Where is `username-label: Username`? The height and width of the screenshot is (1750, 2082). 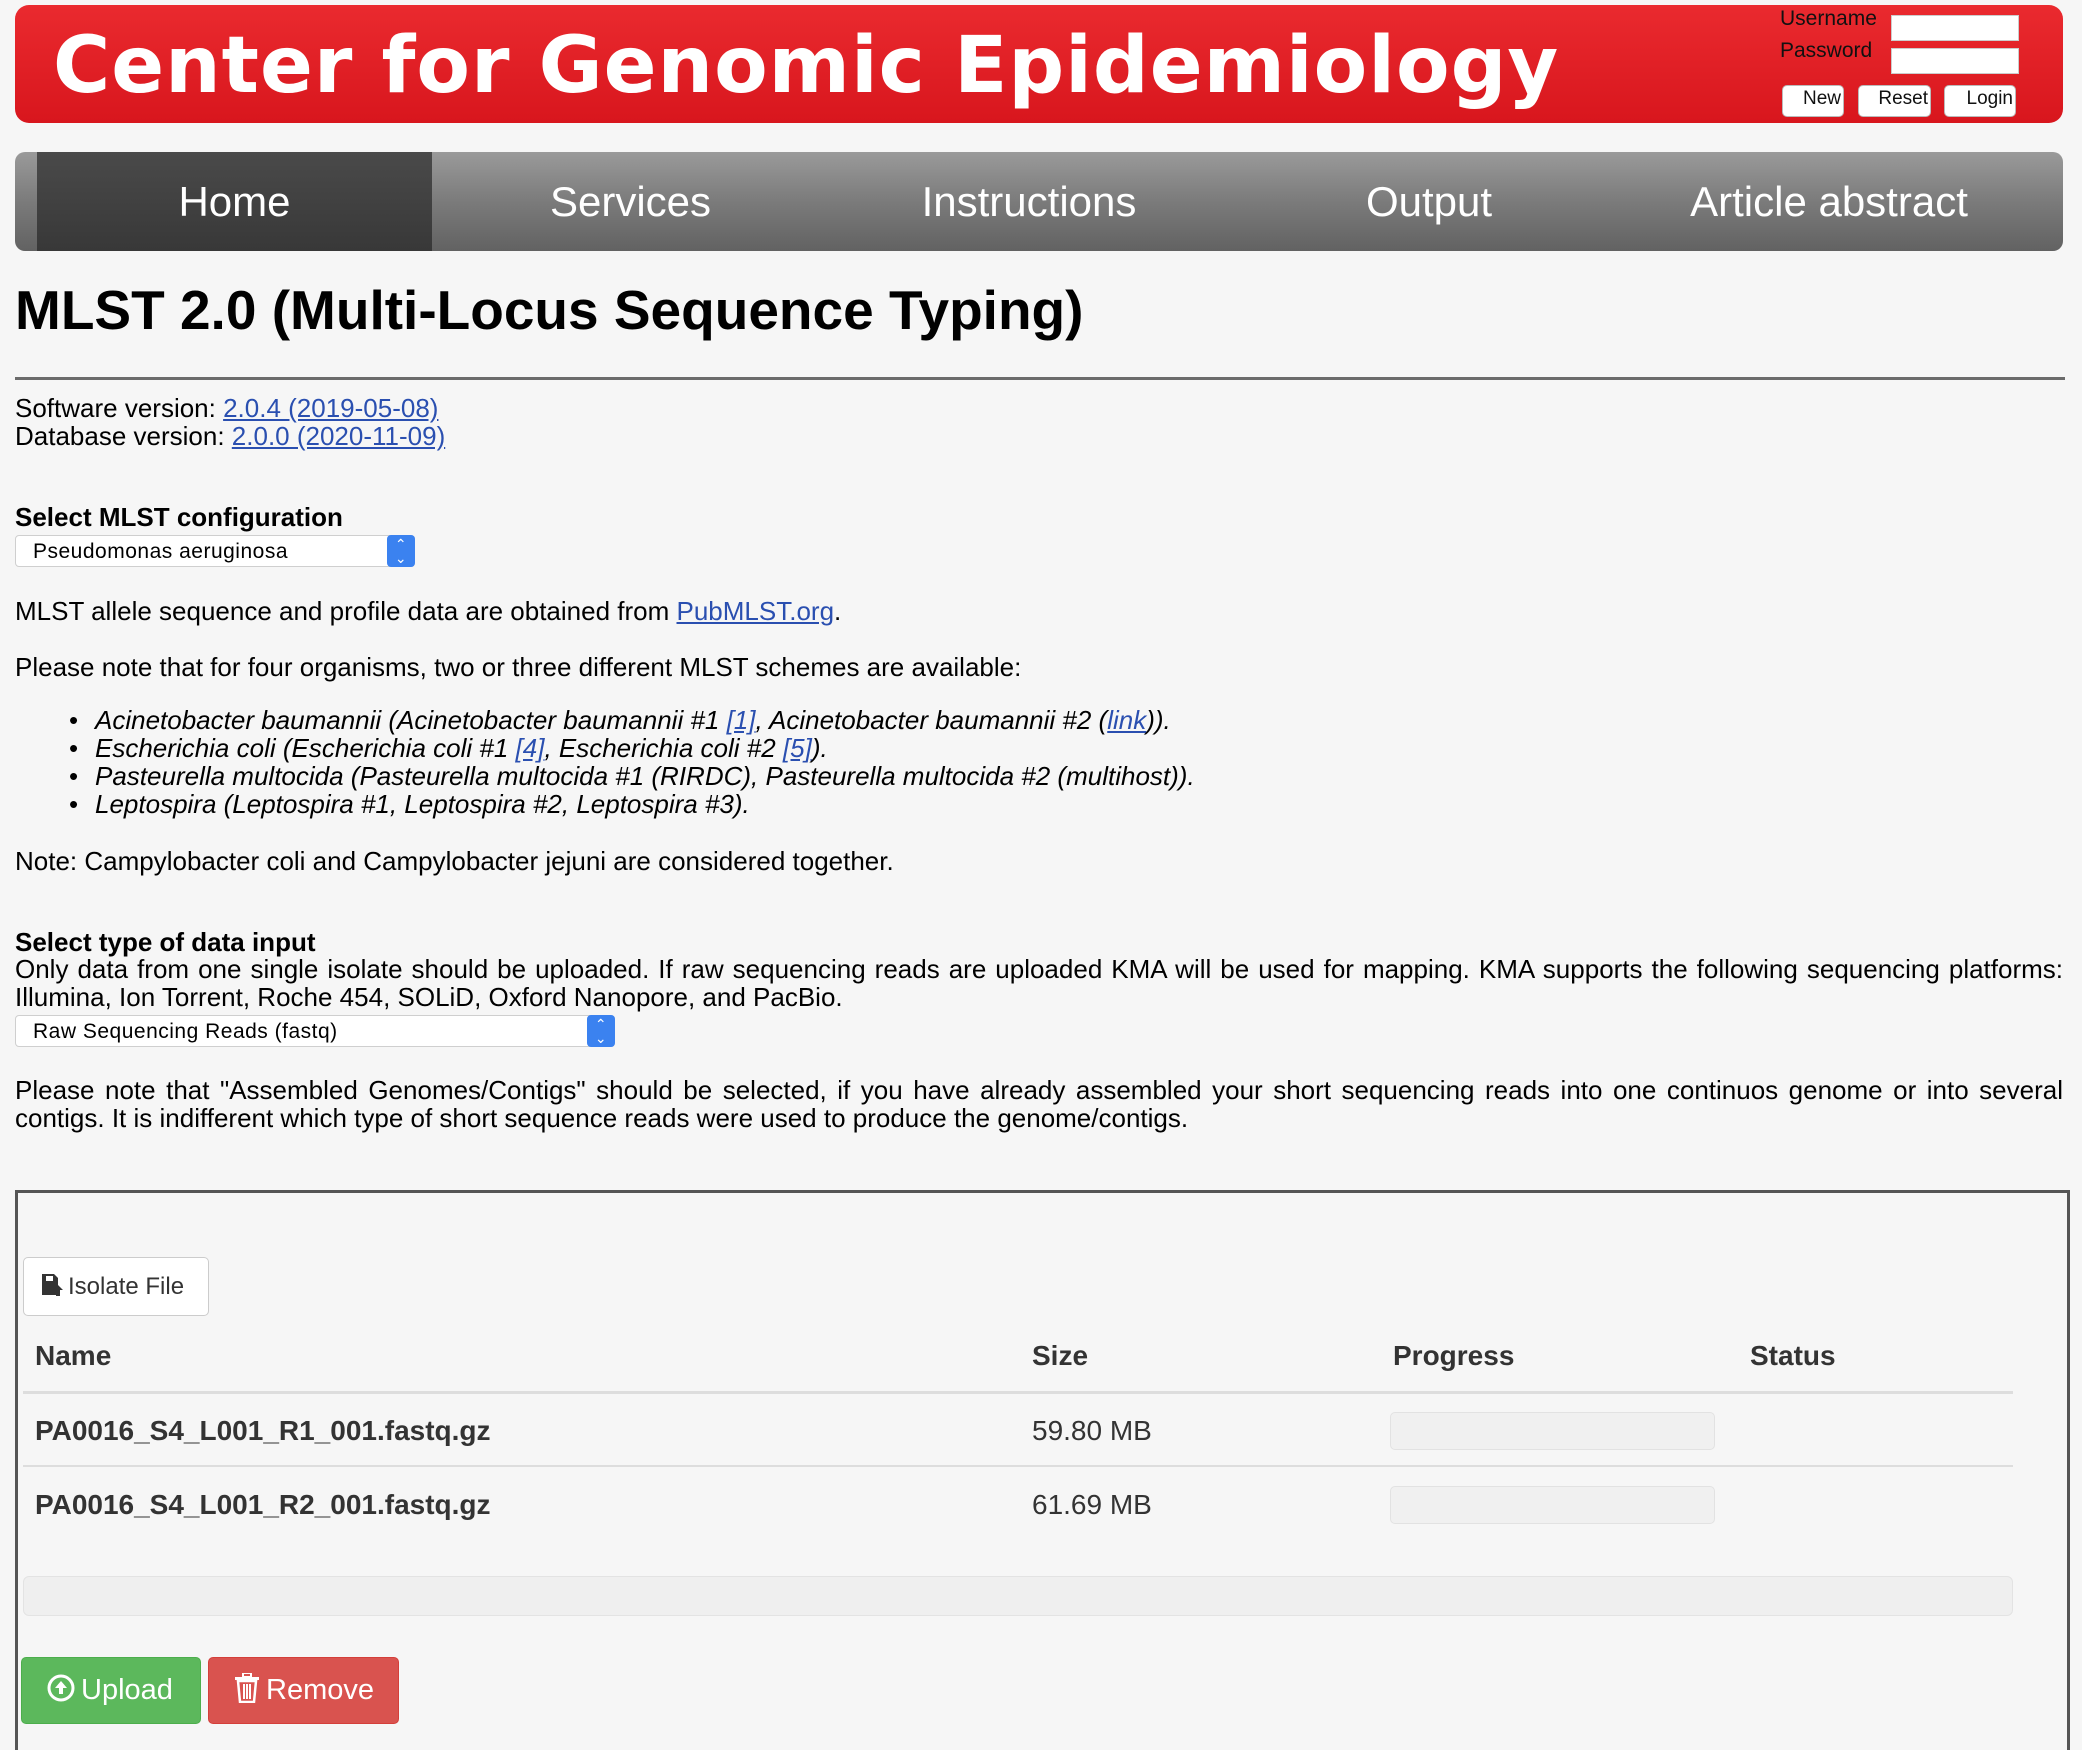
username-label: Username is located at coordinates (1828, 18).